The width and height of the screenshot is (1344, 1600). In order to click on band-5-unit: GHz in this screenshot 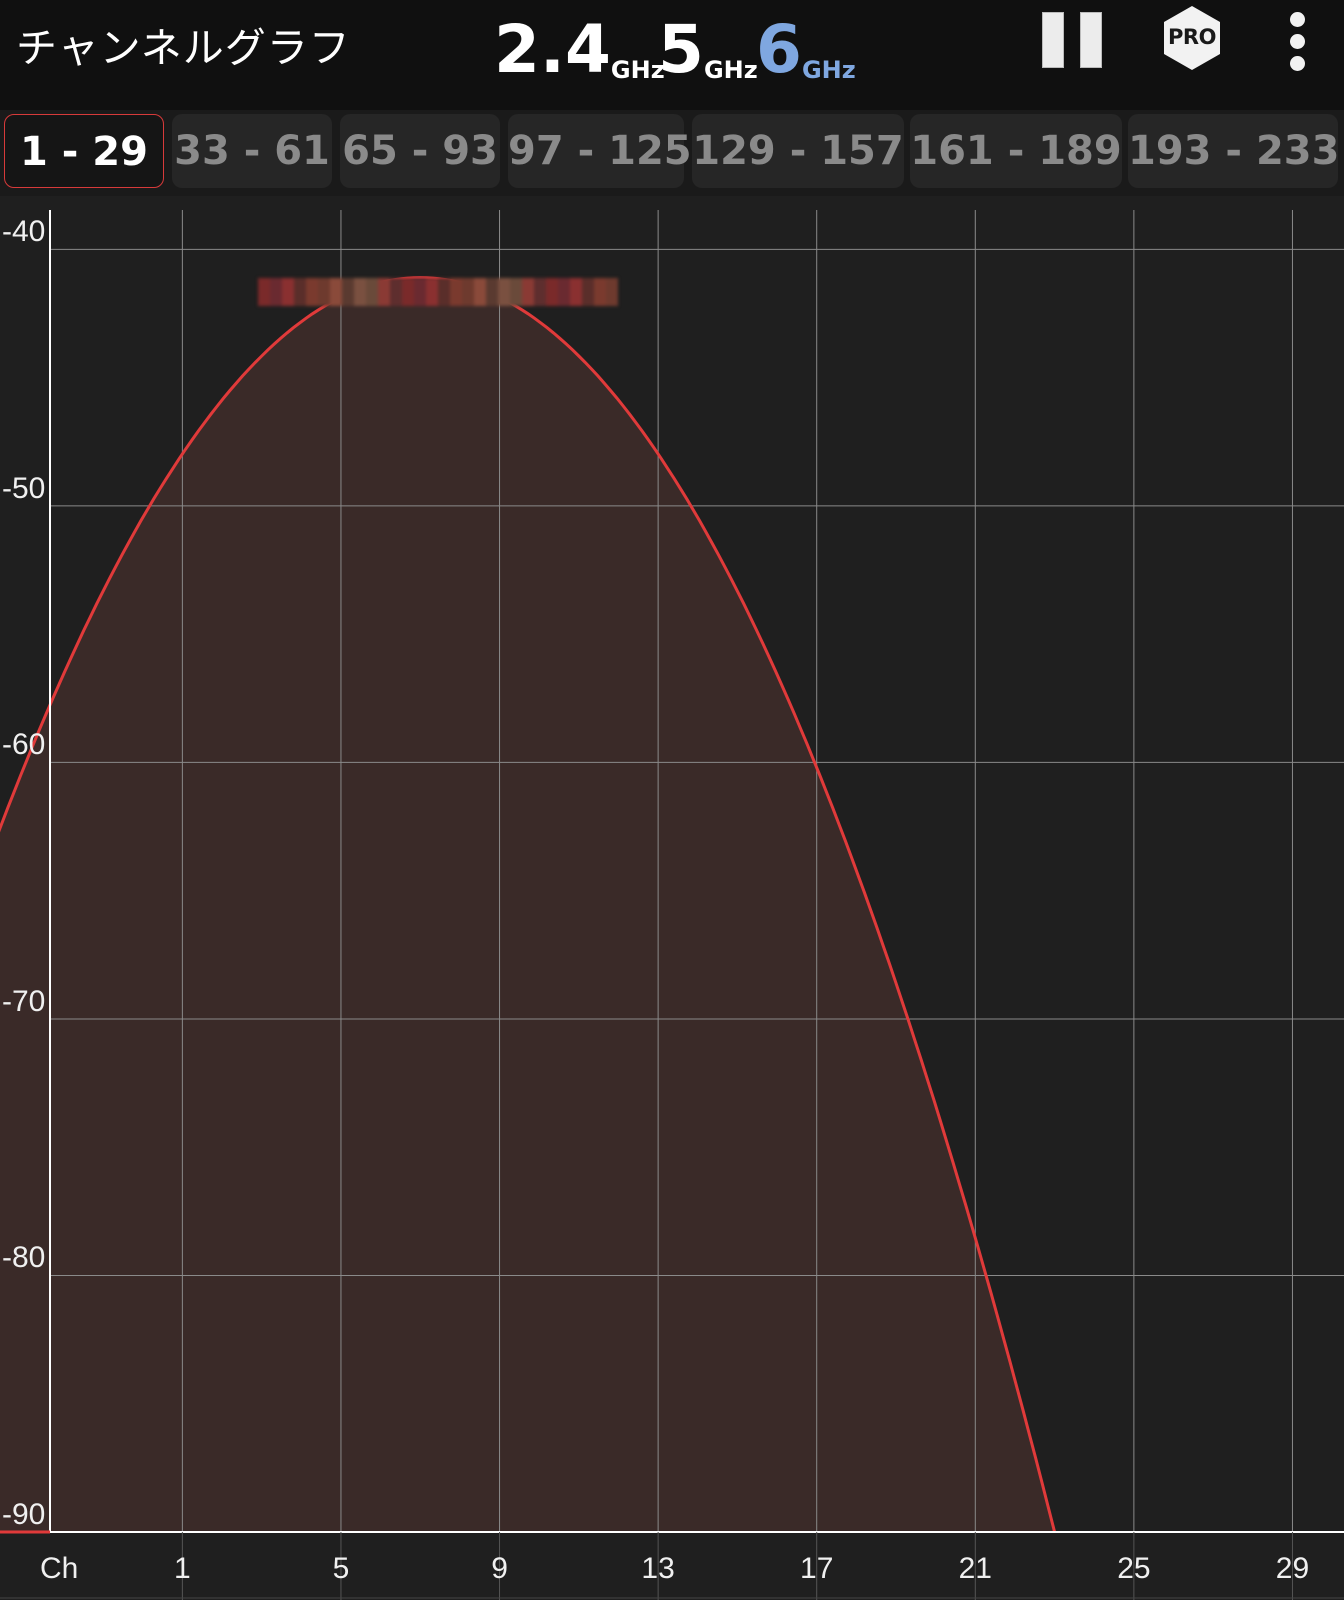, I will do `click(730, 70)`.